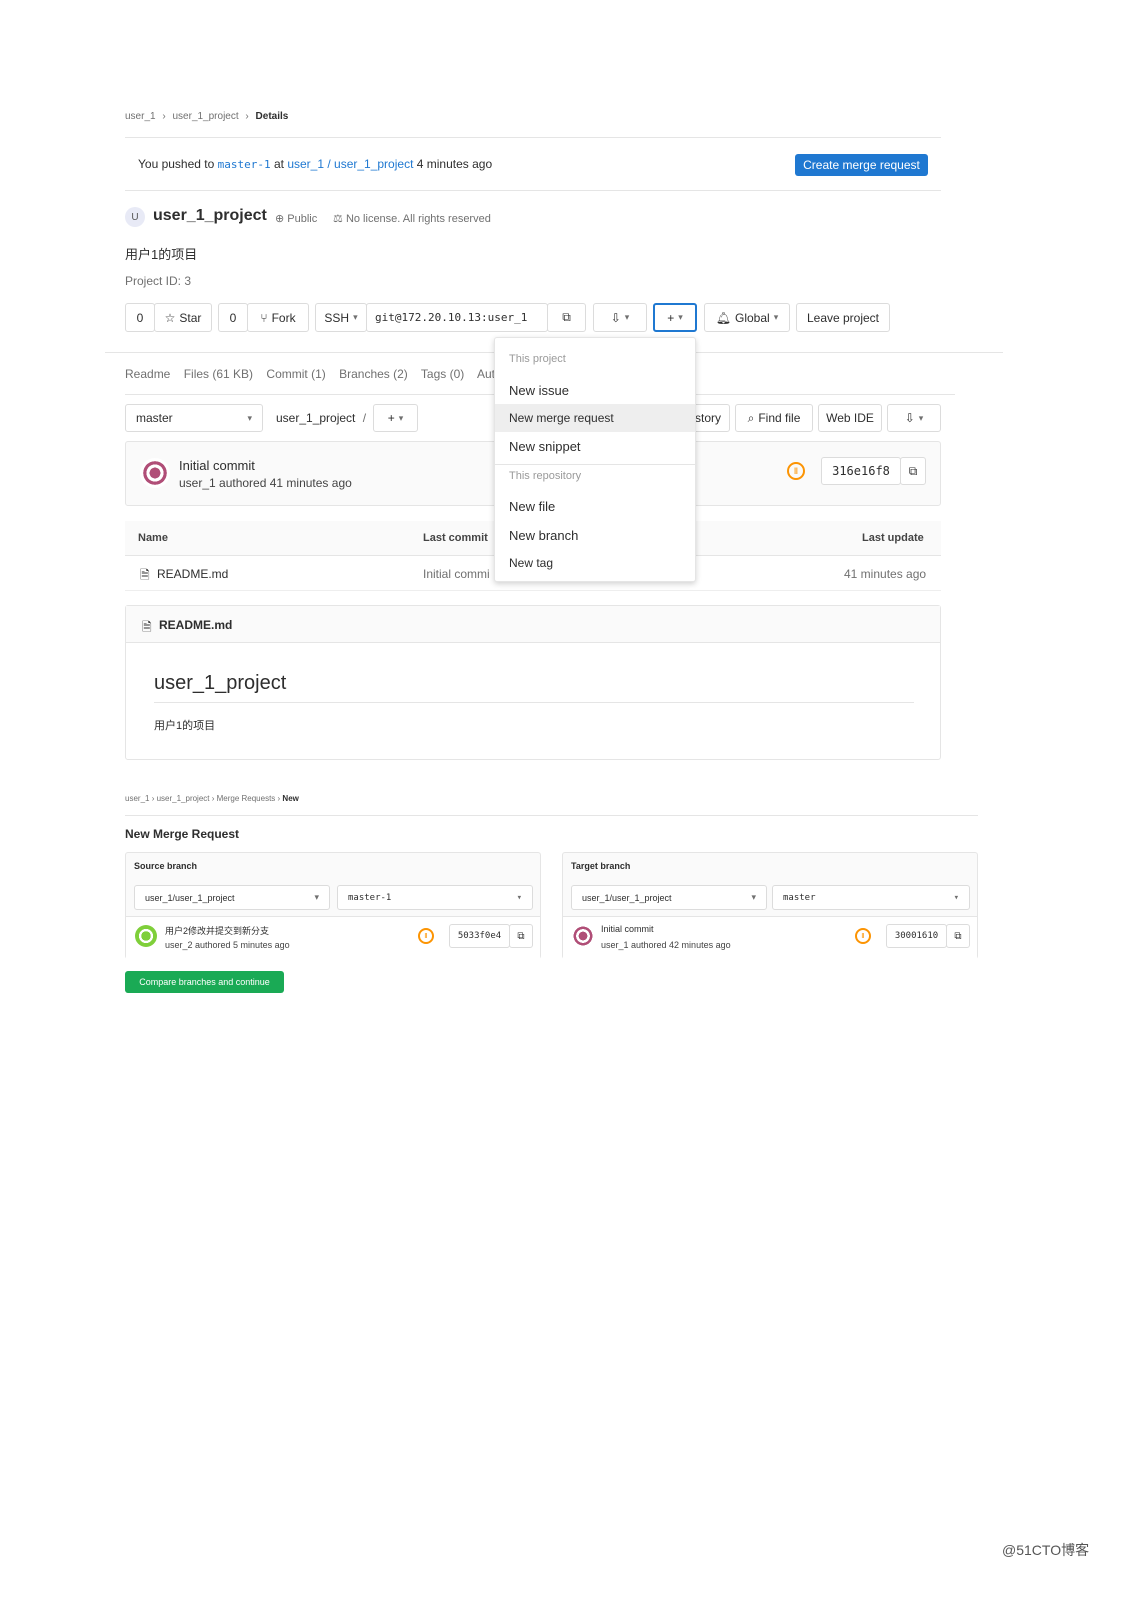  What do you see at coordinates (194, 418) in the screenshot?
I see `branch-select: master ▾` at bounding box center [194, 418].